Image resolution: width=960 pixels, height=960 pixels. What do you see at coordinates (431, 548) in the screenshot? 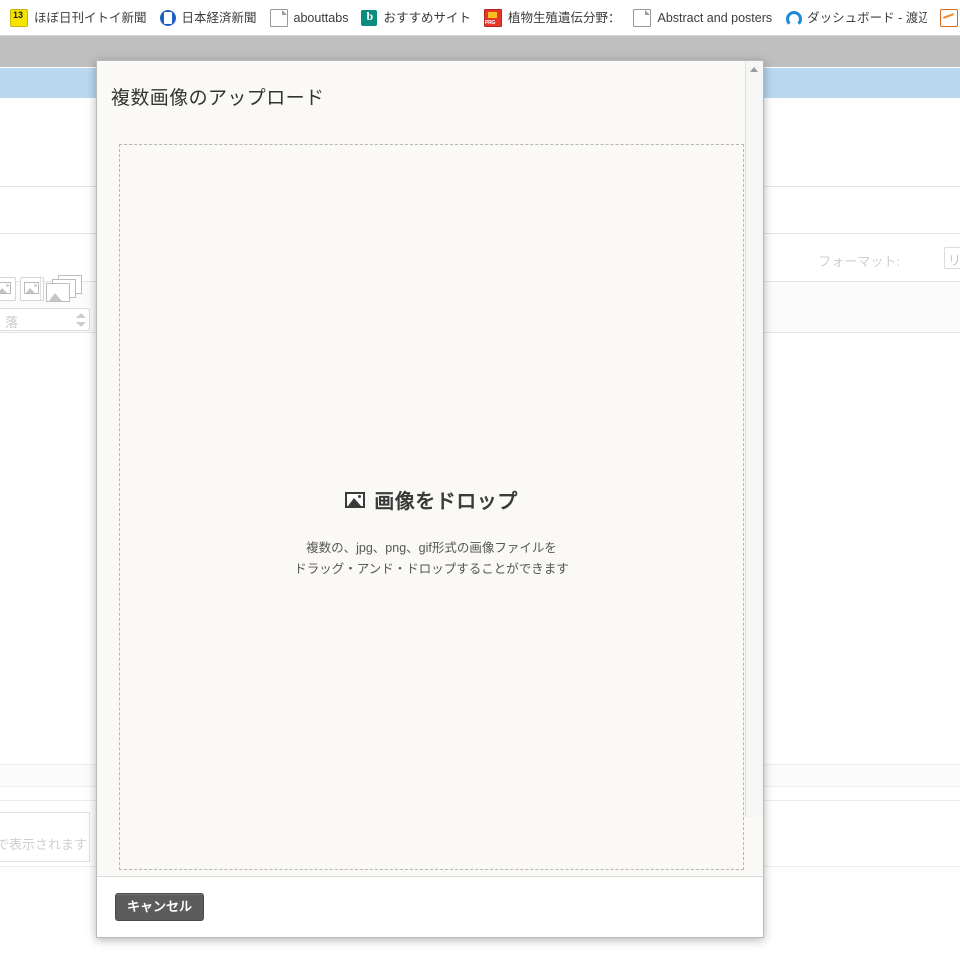
I see `dropzone-description-line-1: 複数の、jpg、png、gif形式の画像ファイルを` at bounding box center [431, 548].